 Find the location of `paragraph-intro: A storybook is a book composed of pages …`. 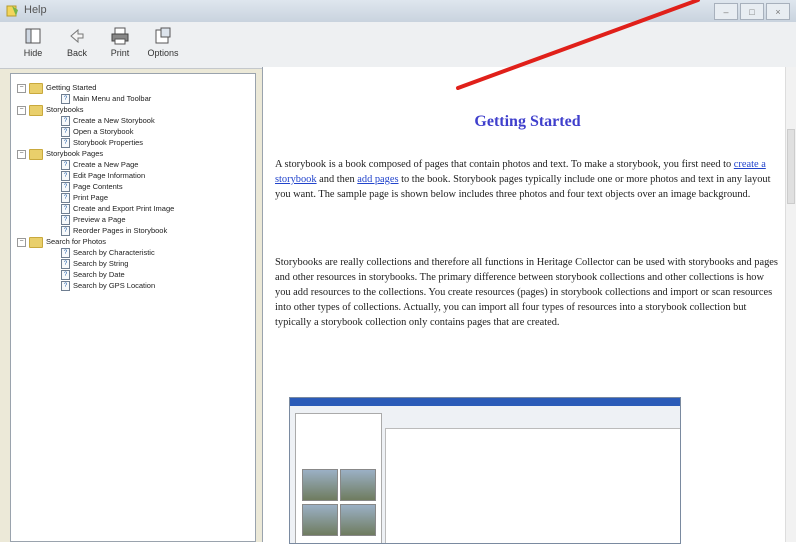

paragraph-intro: A storybook is a book composed of pages … is located at coordinates (527, 179).